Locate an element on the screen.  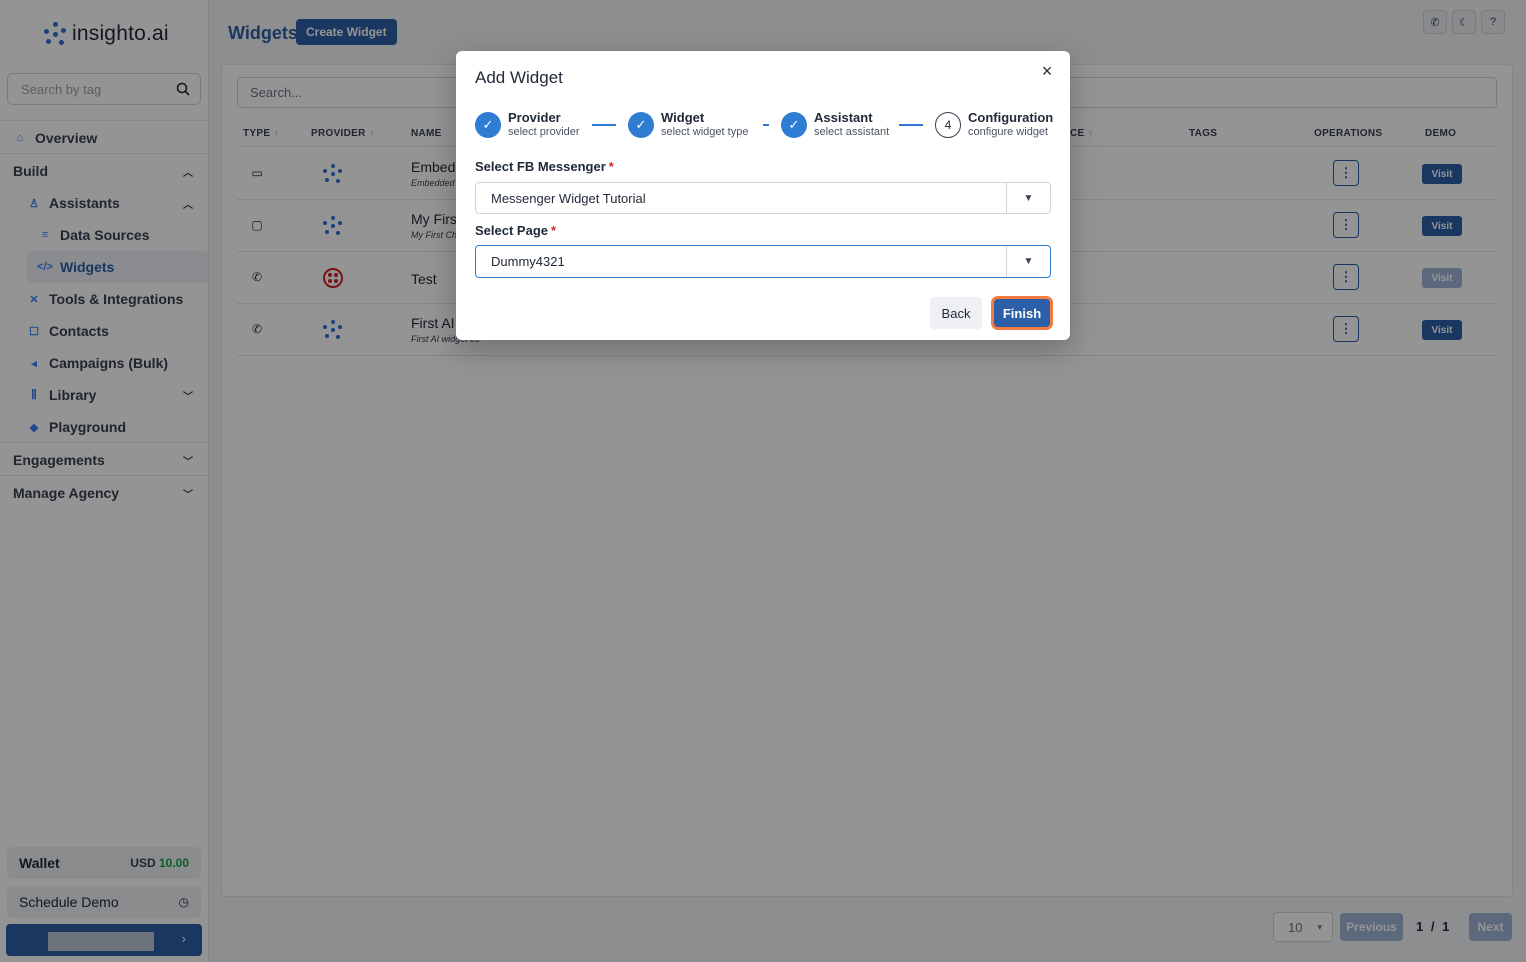
step-sublabel: configure widget is located at coordinates (1008, 132).